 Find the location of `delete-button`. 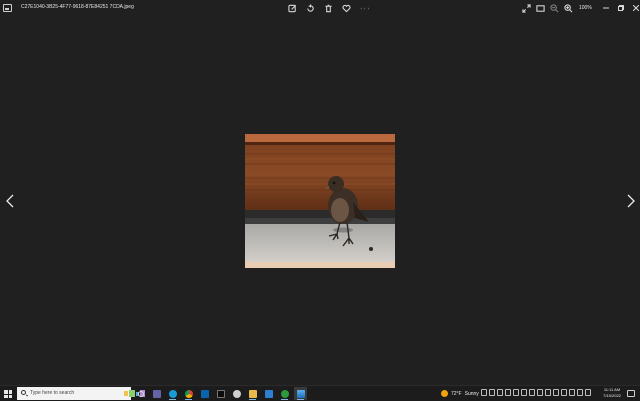

delete-button is located at coordinates (328, 8).